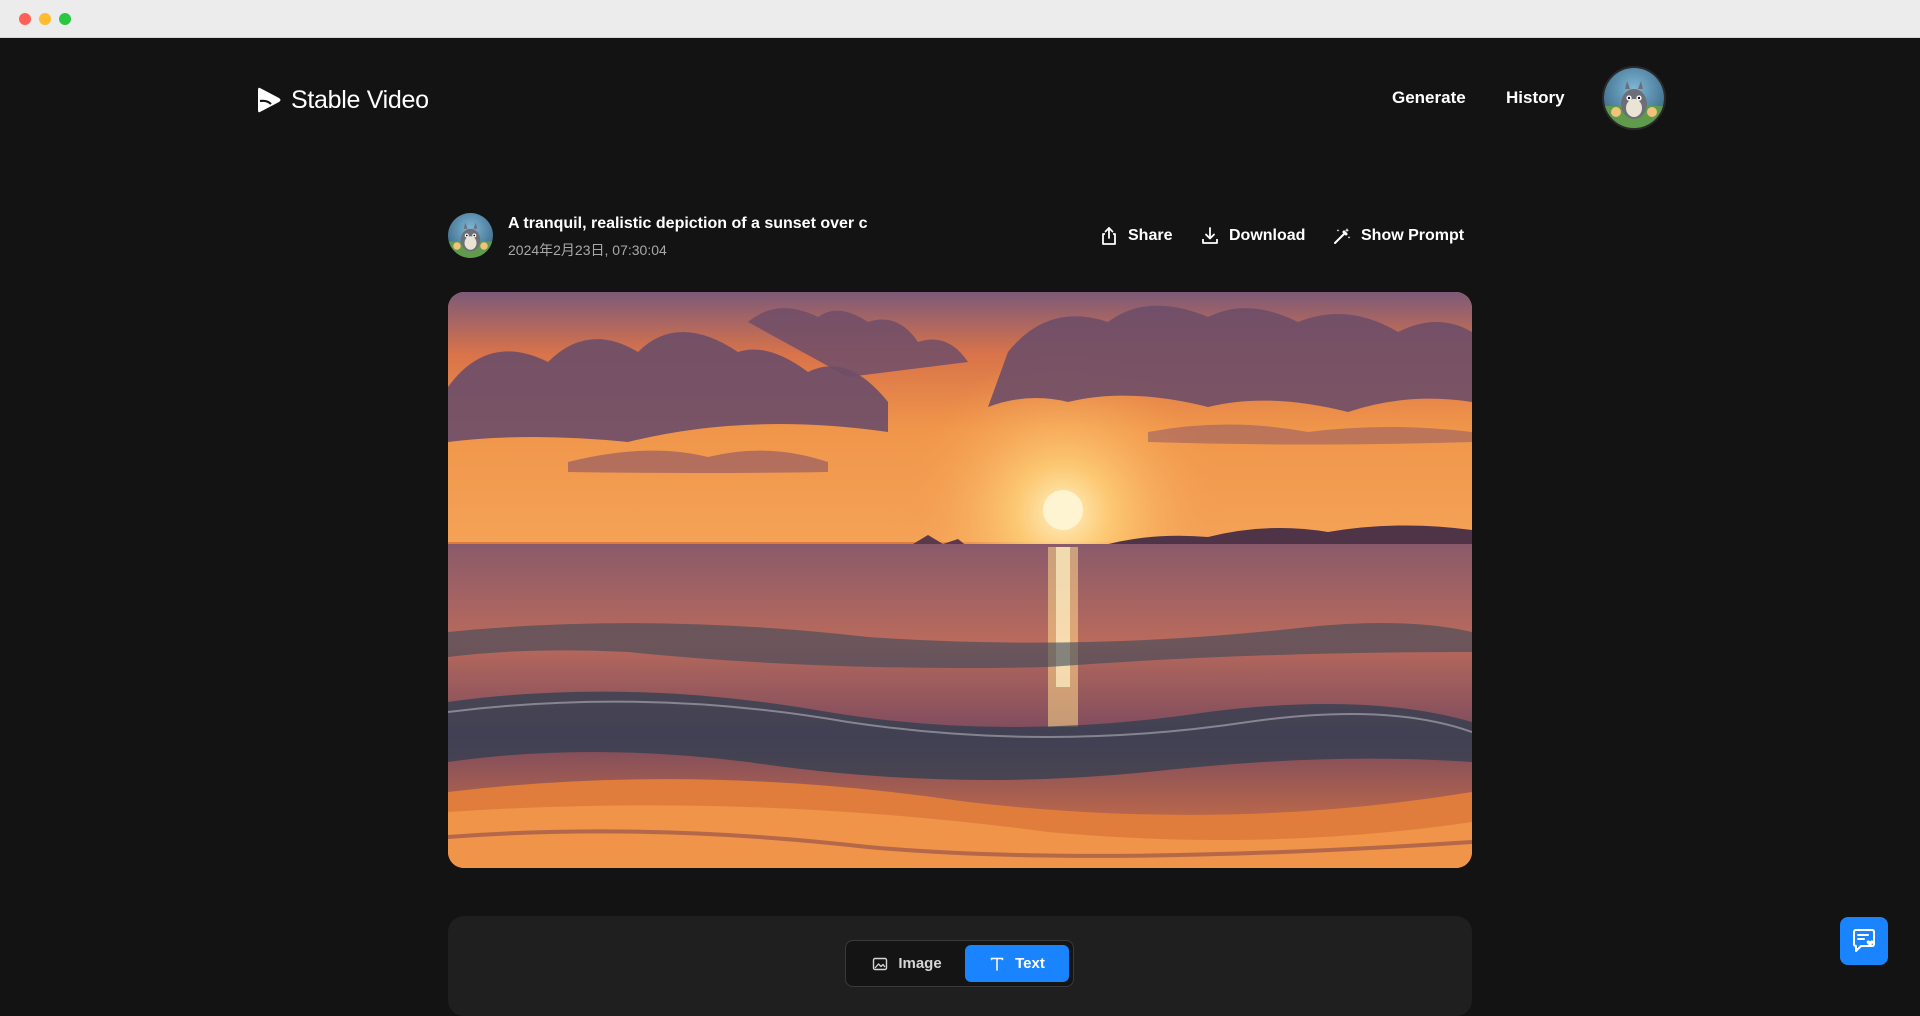  What do you see at coordinates (45, 19) in the screenshot?
I see `minimize-window-button` at bounding box center [45, 19].